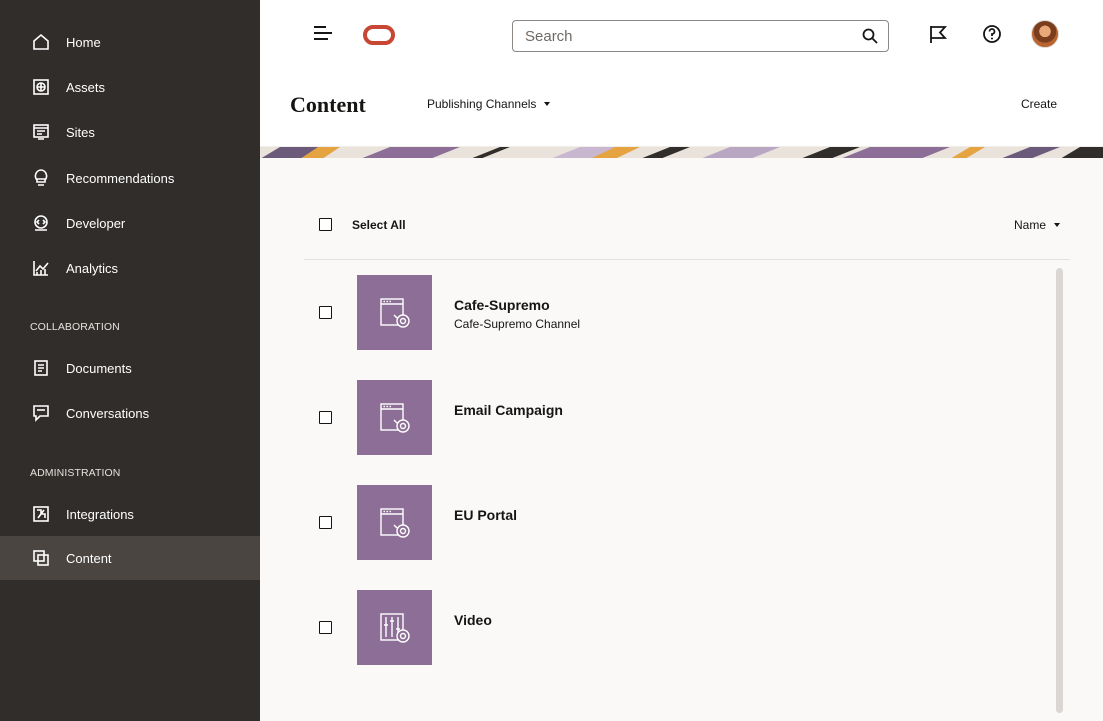 The height and width of the screenshot is (721, 1103). I want to click on sidebar-item-content: Content, so click(130, 558).